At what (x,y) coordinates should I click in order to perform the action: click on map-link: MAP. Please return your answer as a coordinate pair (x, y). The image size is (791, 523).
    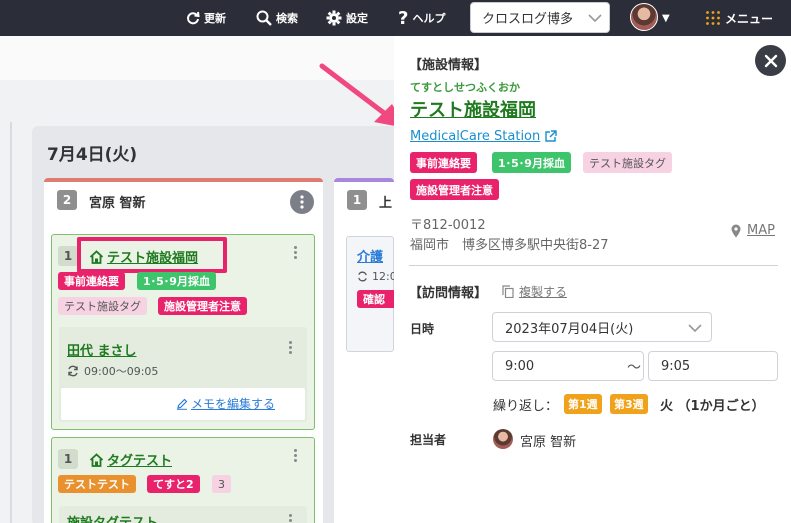
    Looking at the image, I should click on (753, 230).